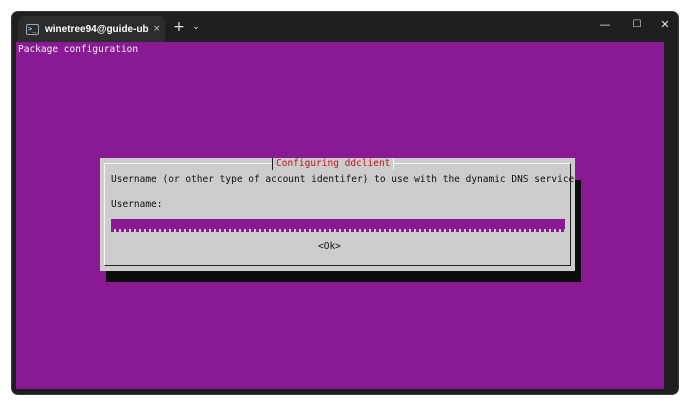  Describe the element at coordinates (338, 230) in the screenshot. I see `input-underline` at that location.